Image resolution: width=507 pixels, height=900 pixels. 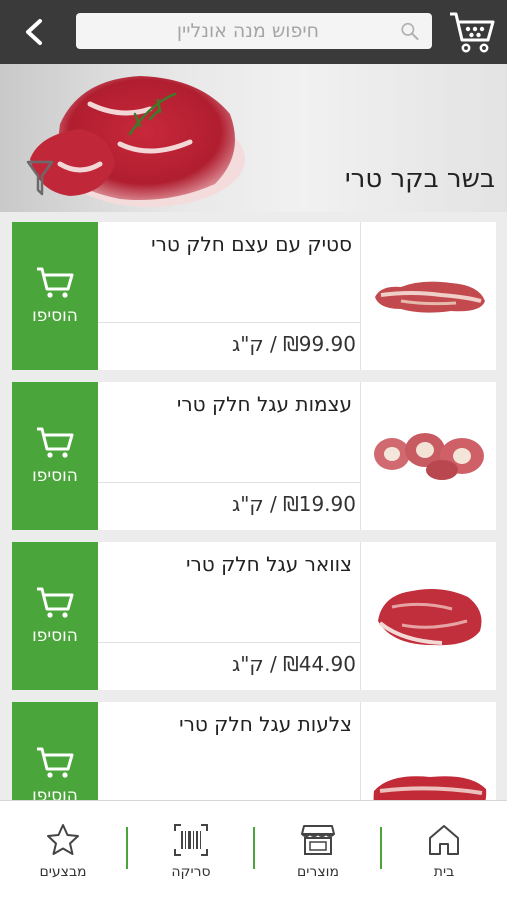 What do you see at coordinates (229, 296) in the screenshot?
I see `product-info: סטיק עם עצם חלק טרי ₪99.90 / ק"ג` at bounding box center [229, 296].